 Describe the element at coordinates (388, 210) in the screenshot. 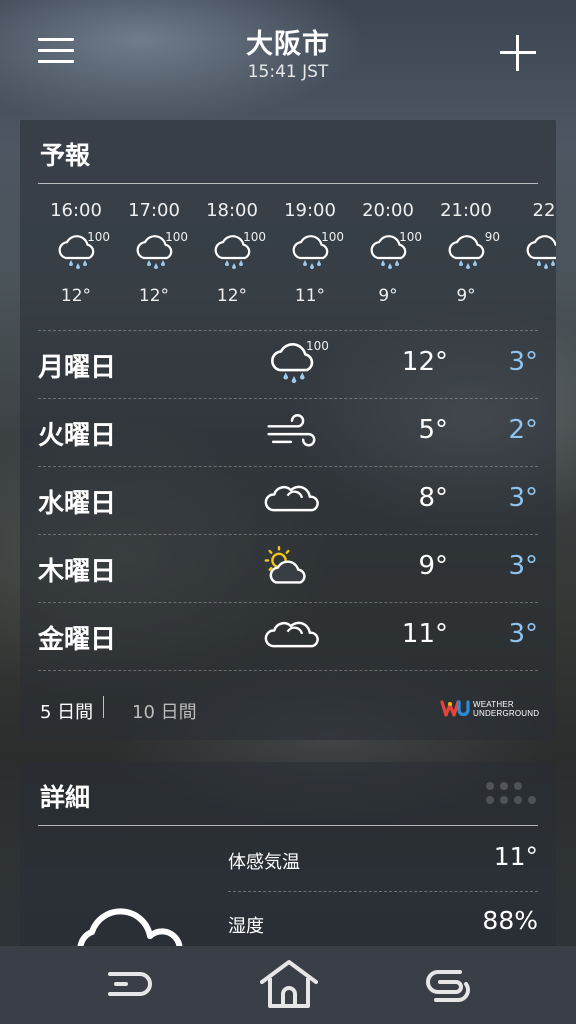

I see `hour-time: 20:00` at that location.